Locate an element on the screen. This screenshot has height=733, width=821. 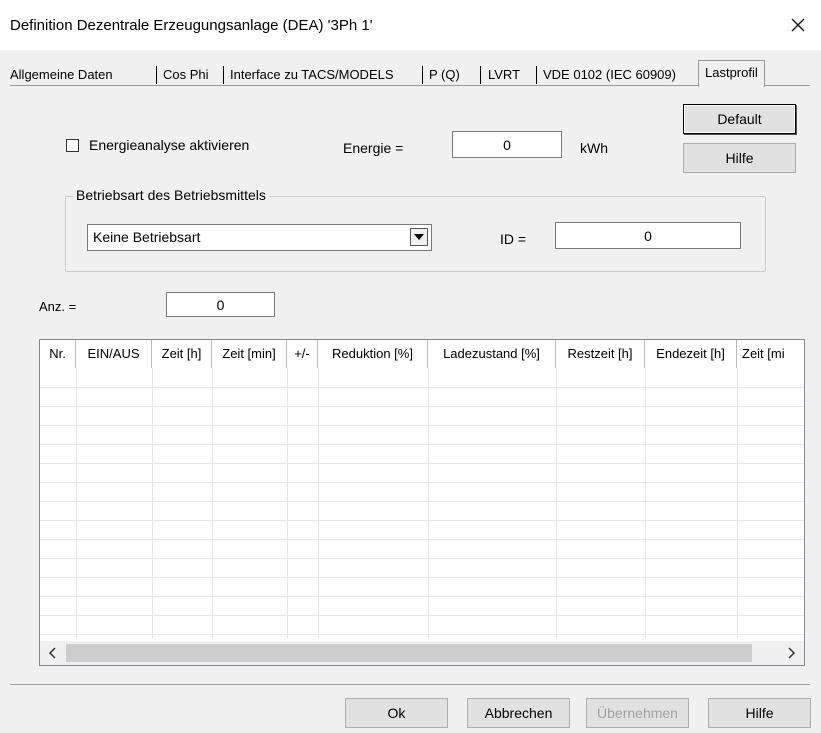
energy-input: 0 is located at coordinates (507, 144).